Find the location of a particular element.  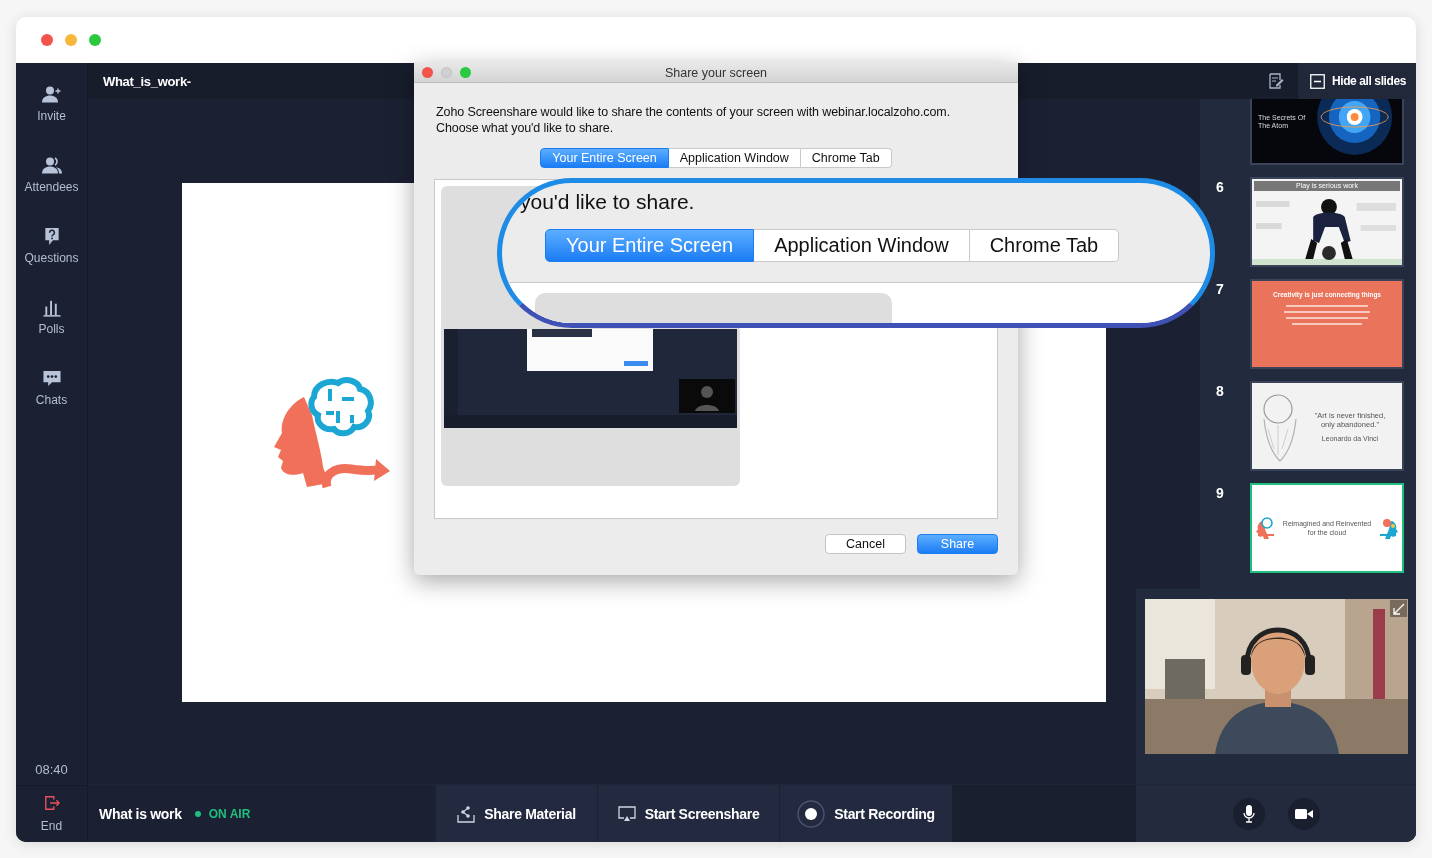

slide-number: 6 is located at coordinates (1220, 187).